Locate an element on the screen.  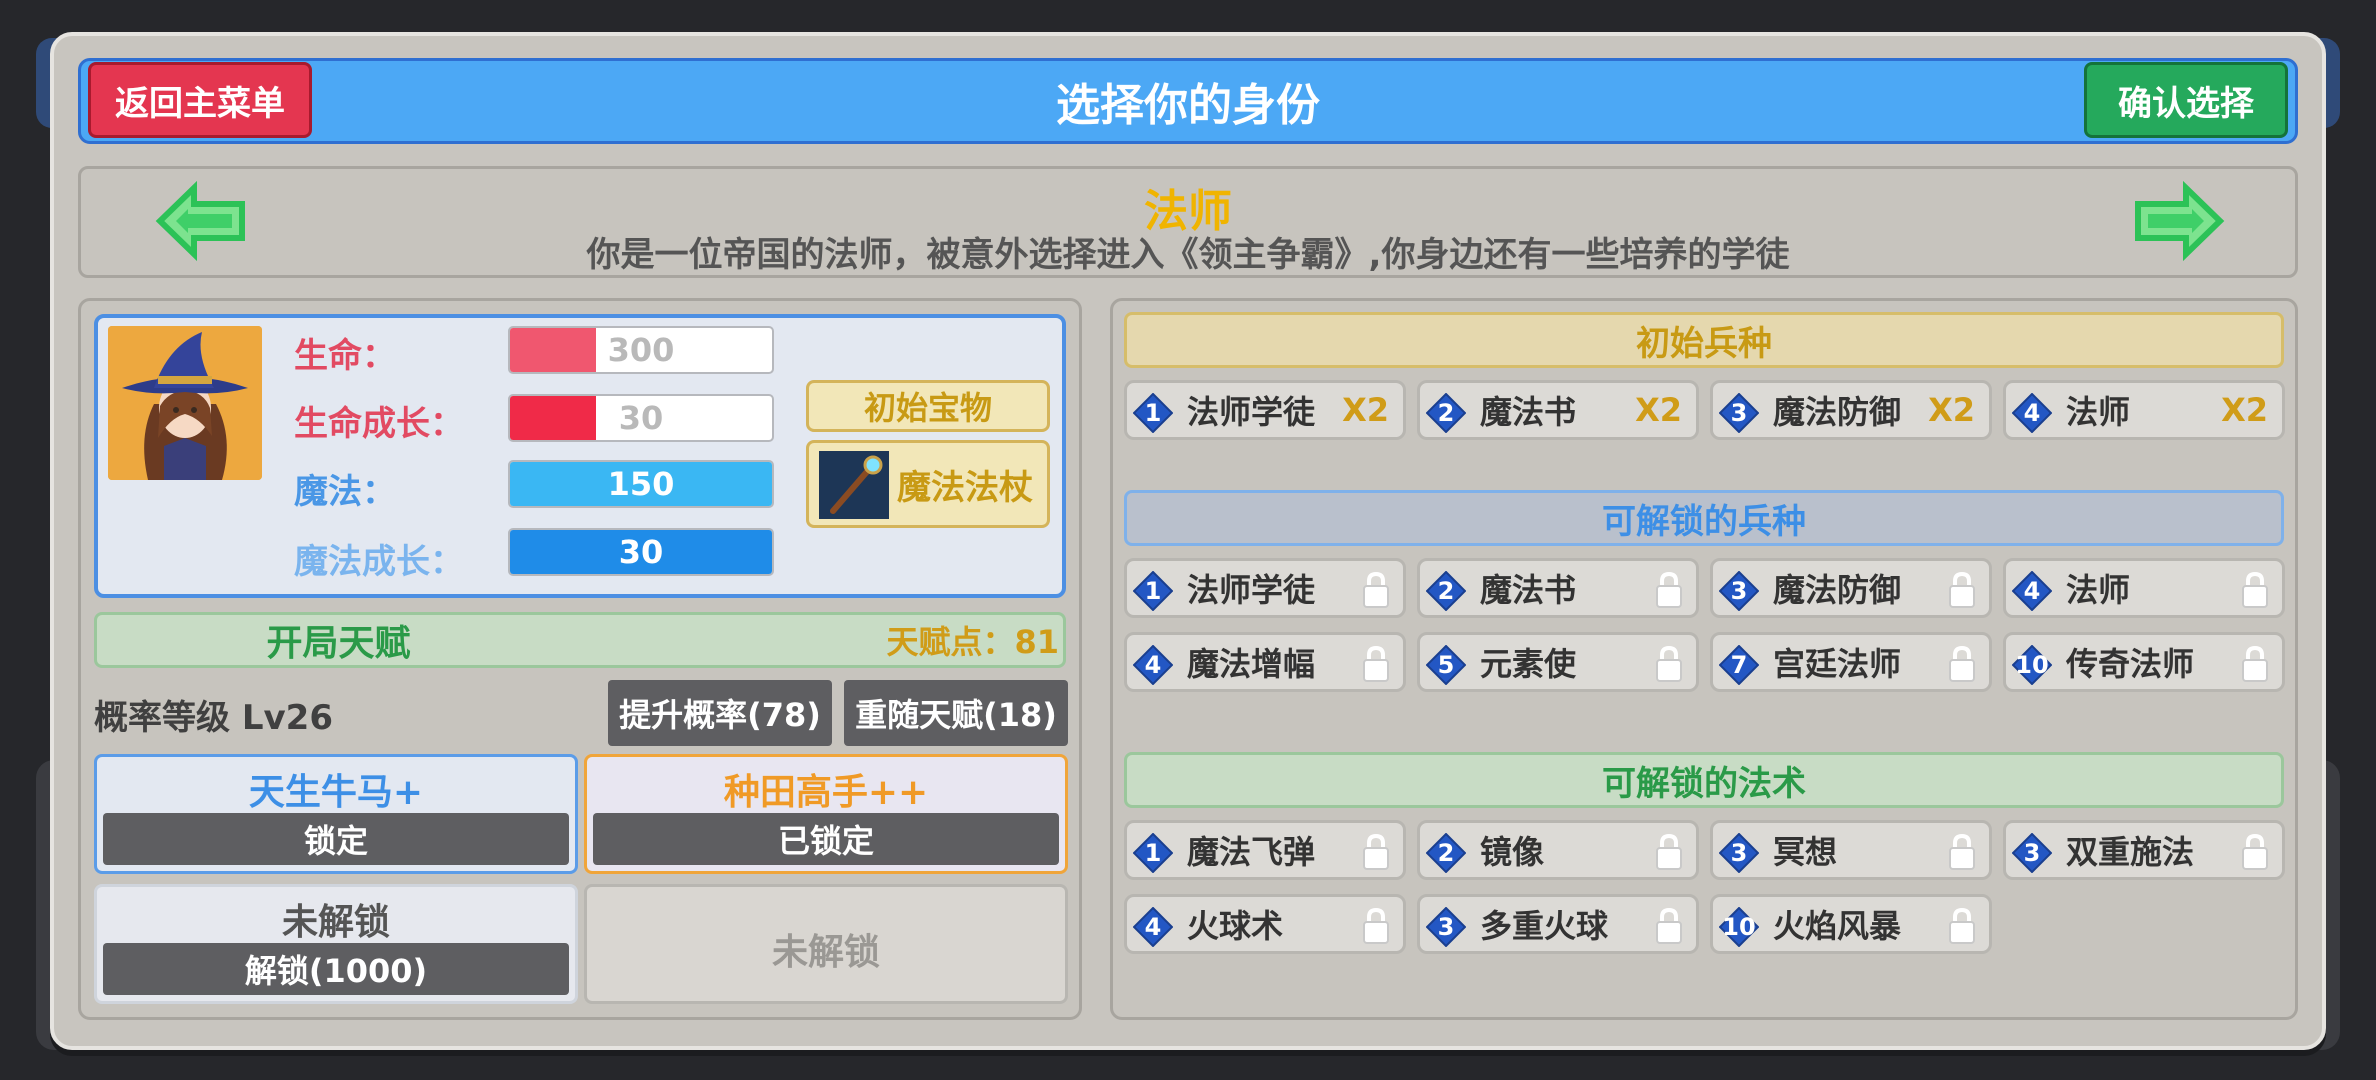
confirm-selection-button: 确认选择 is located at coordinates (2186, 100).